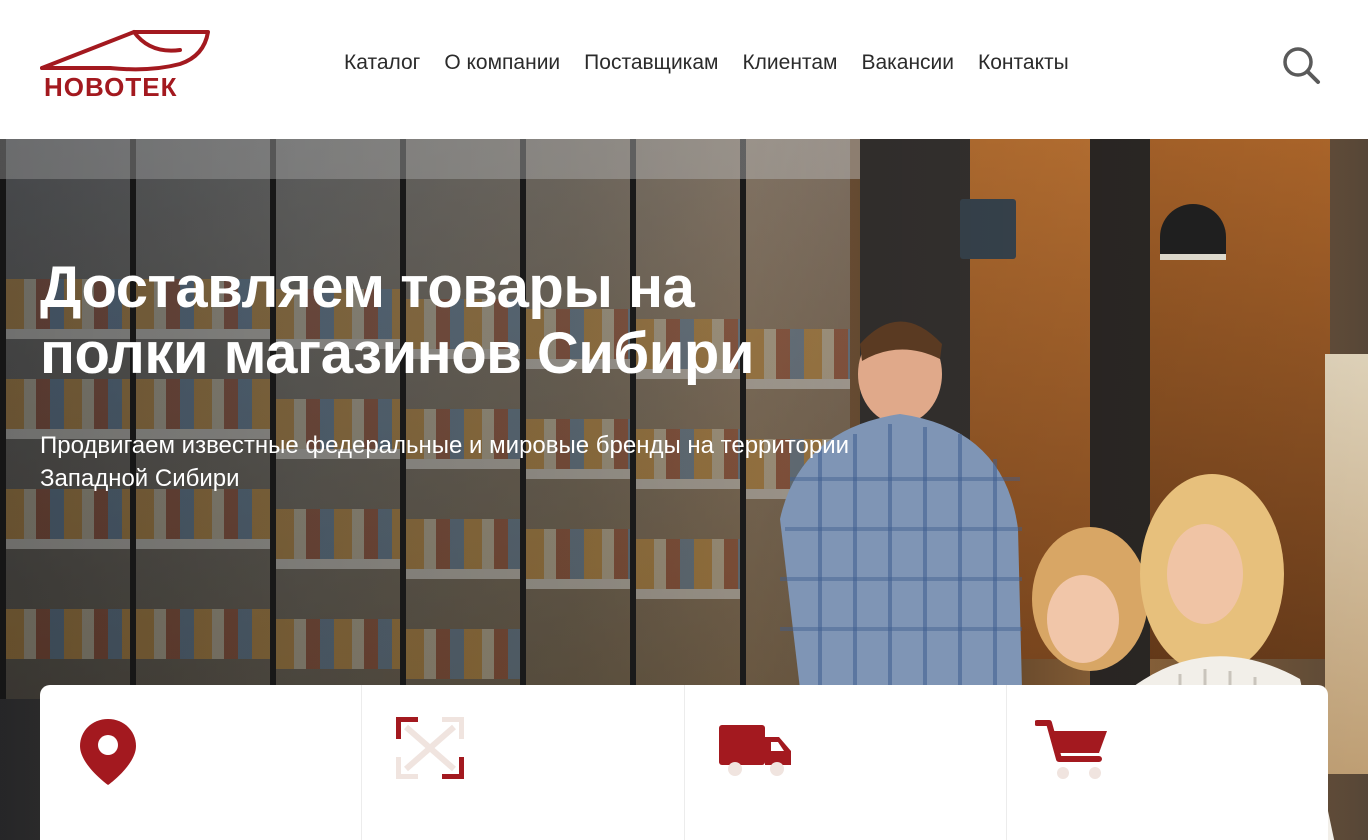  I want to click on expand-arrows-icon, so click(430, 748).